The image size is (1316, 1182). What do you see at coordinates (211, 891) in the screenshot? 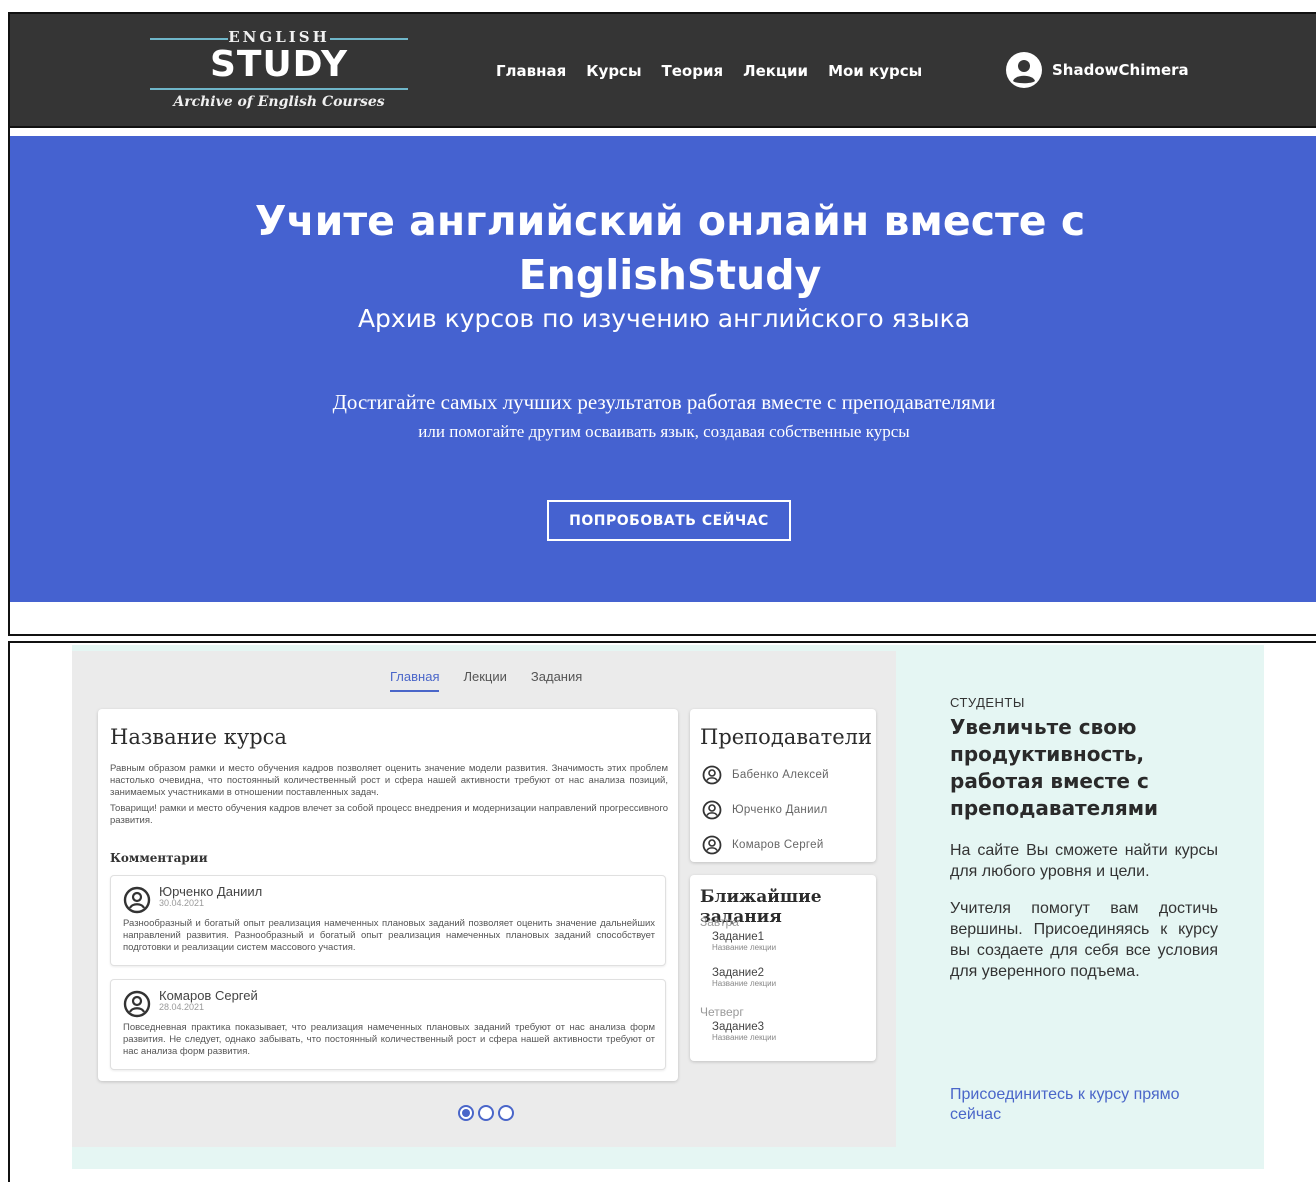
I see `comment-author: Юрченко Даниил` at bounding box center [211, 891].